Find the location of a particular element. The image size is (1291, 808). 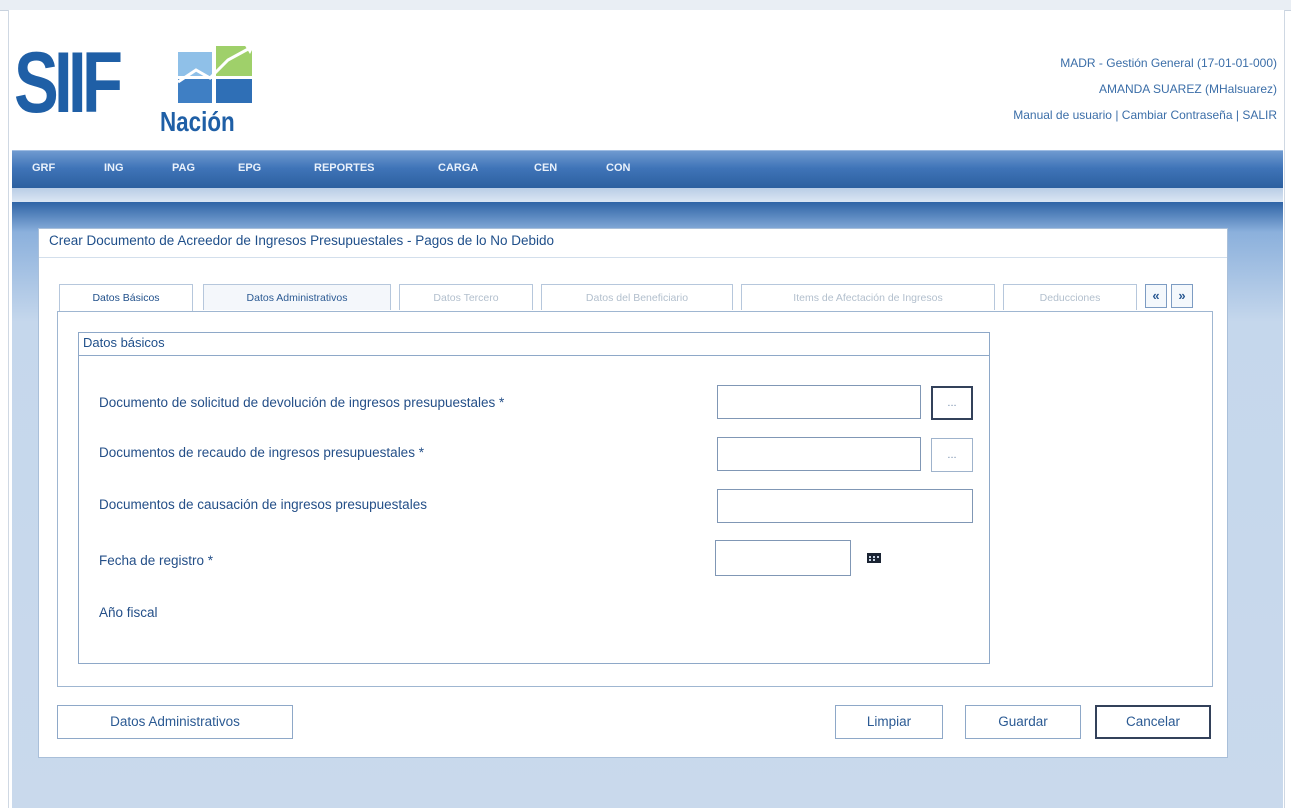

ano-fiscal-label: Año fiscal is located at coordinates (128, 612).